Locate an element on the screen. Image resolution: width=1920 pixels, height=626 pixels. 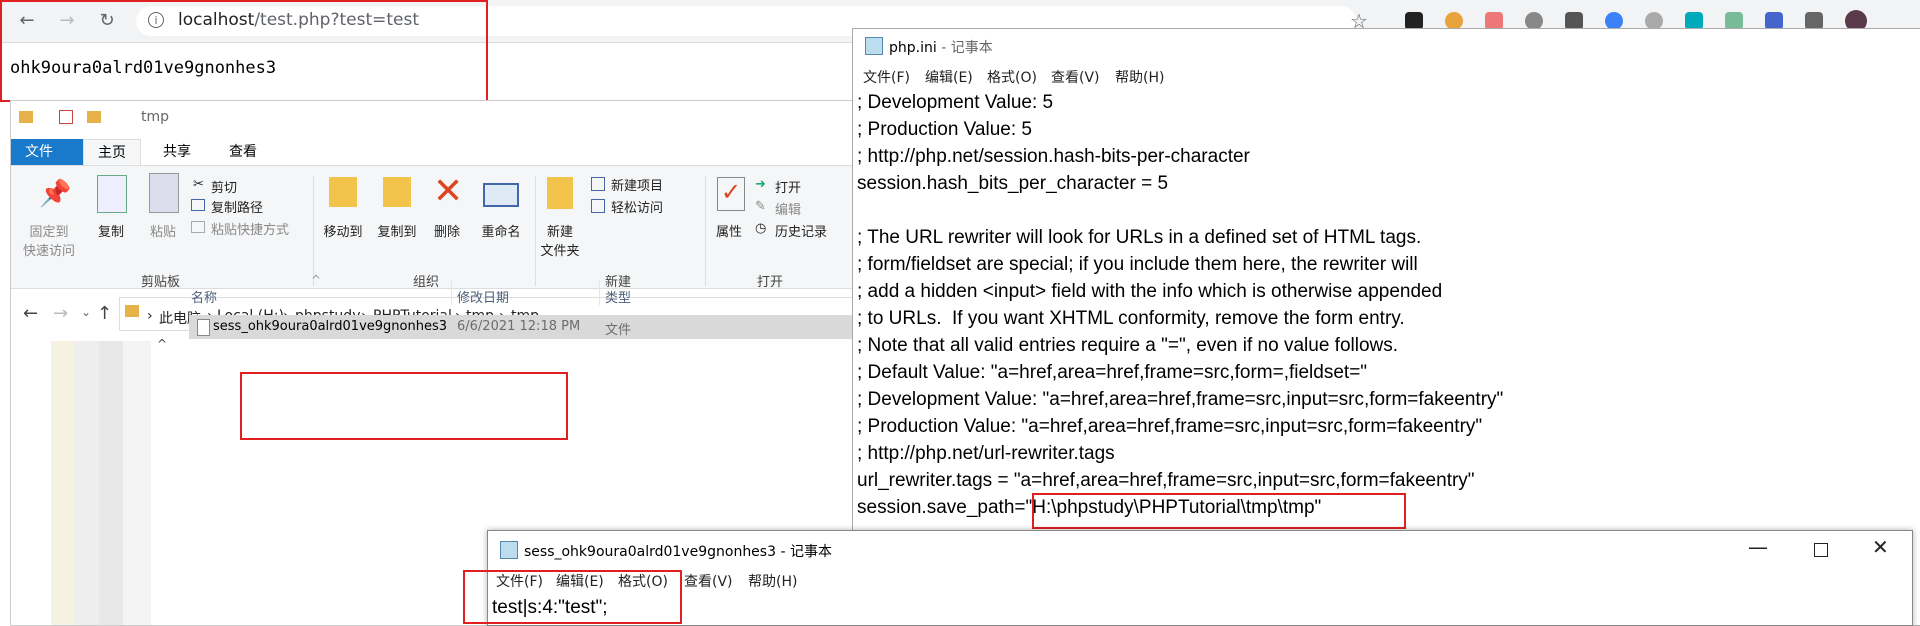
back-icon: ← is located at coordinates (30, 313).